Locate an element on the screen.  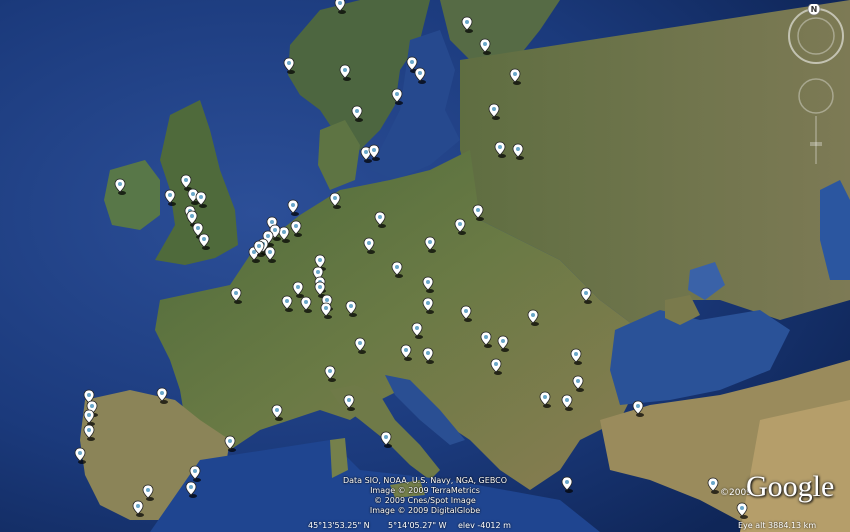
north-indicator-label: N is located at coordinates (814, 9).